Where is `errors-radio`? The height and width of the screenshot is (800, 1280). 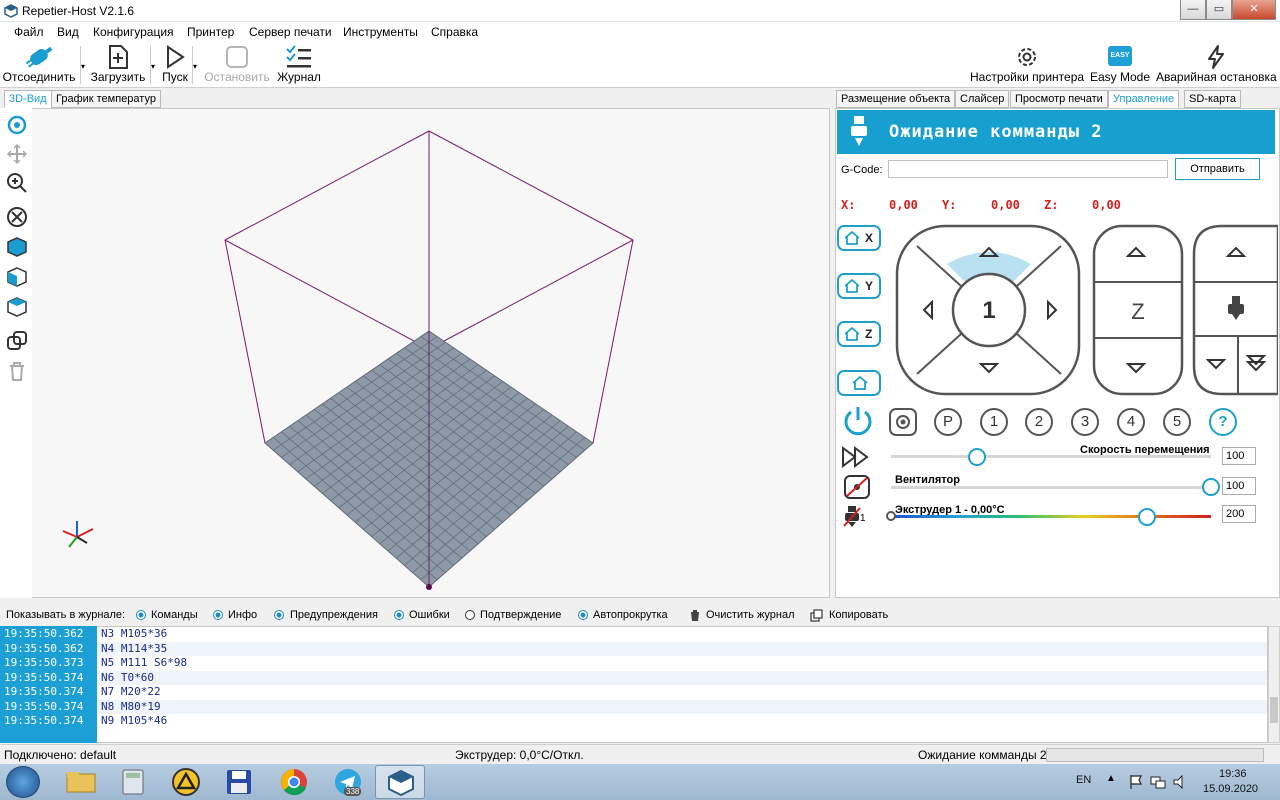
errors-radio is located at coordinates (399, 615).